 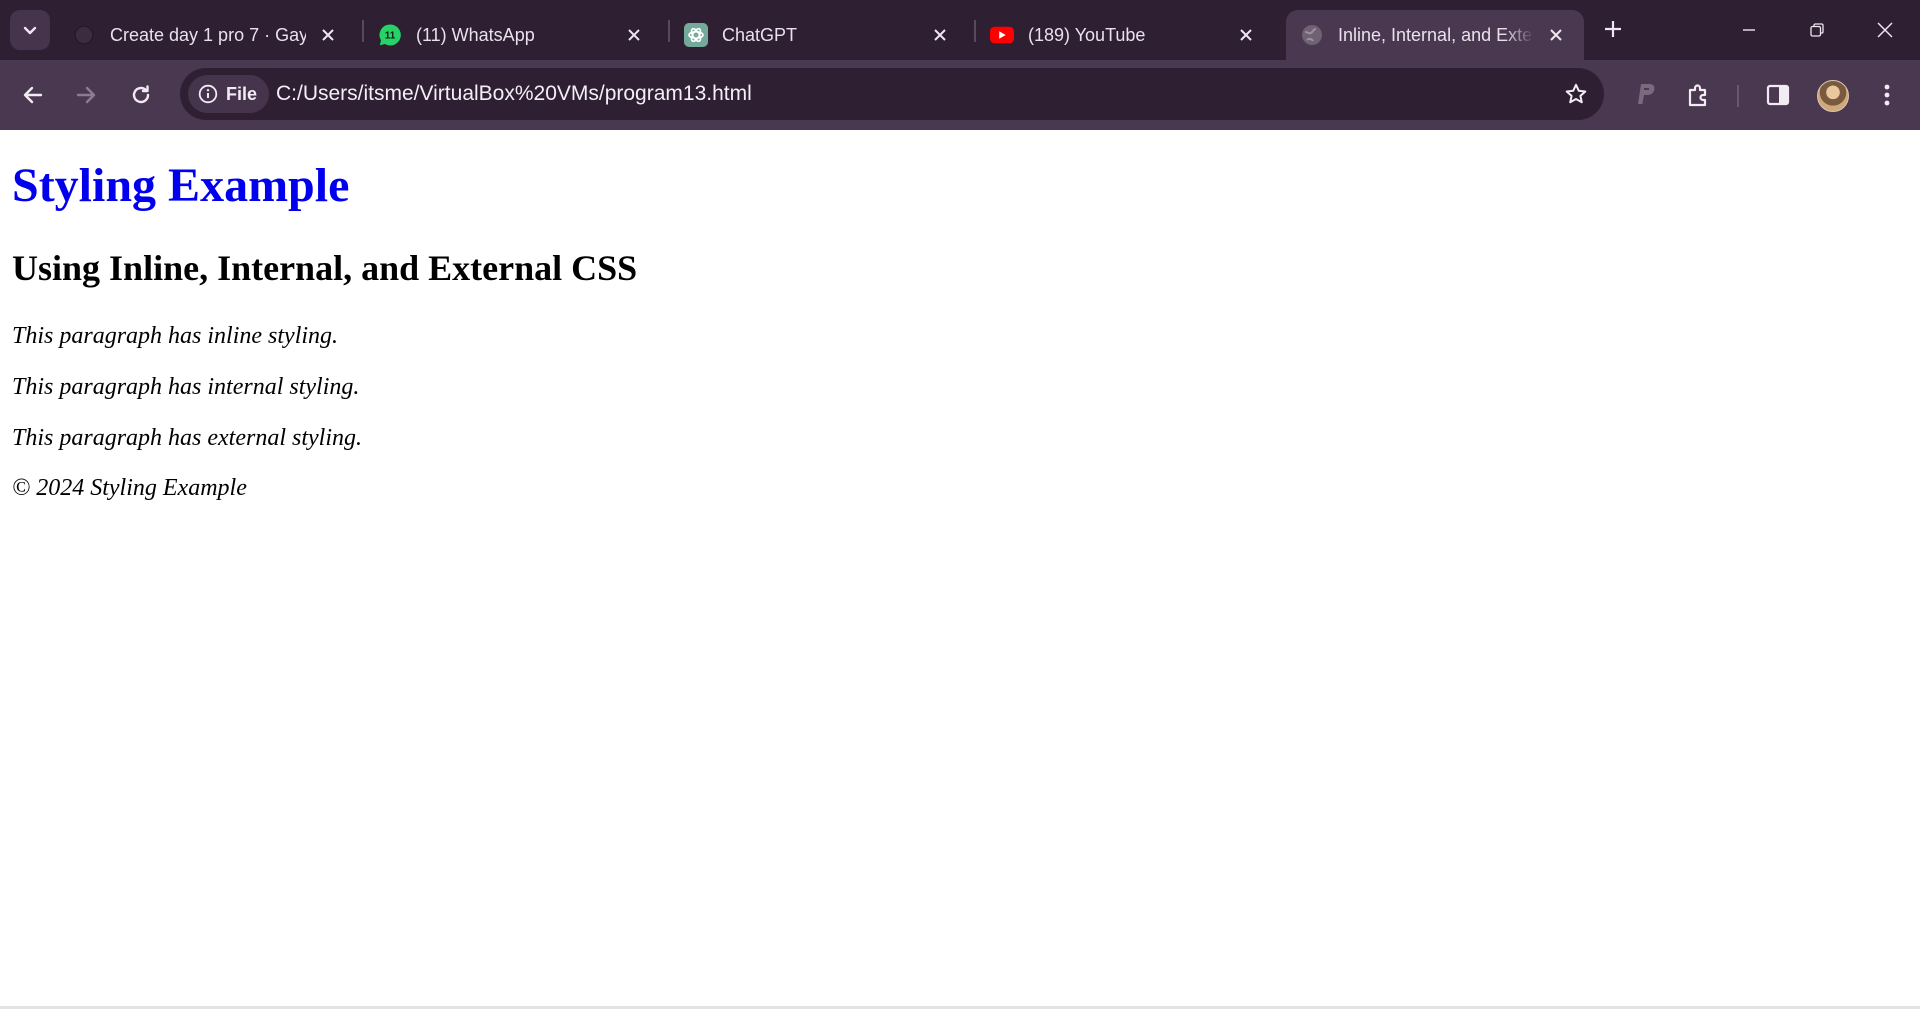 I want to click on side-panel-button, so click(x=1778, y=95).